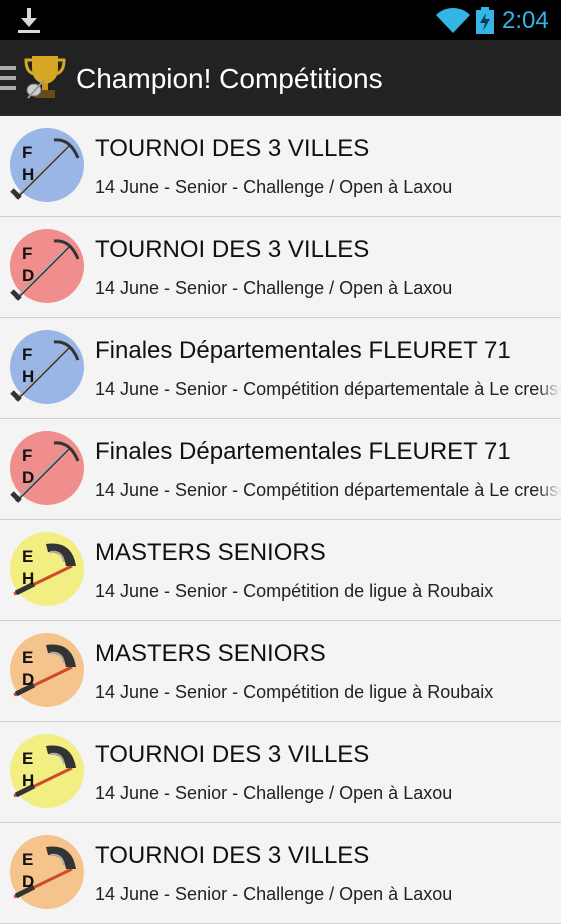 This screenshot has width=561, height=924. I want to click on app-title: Champion! Compétitions, so click(229, 78).